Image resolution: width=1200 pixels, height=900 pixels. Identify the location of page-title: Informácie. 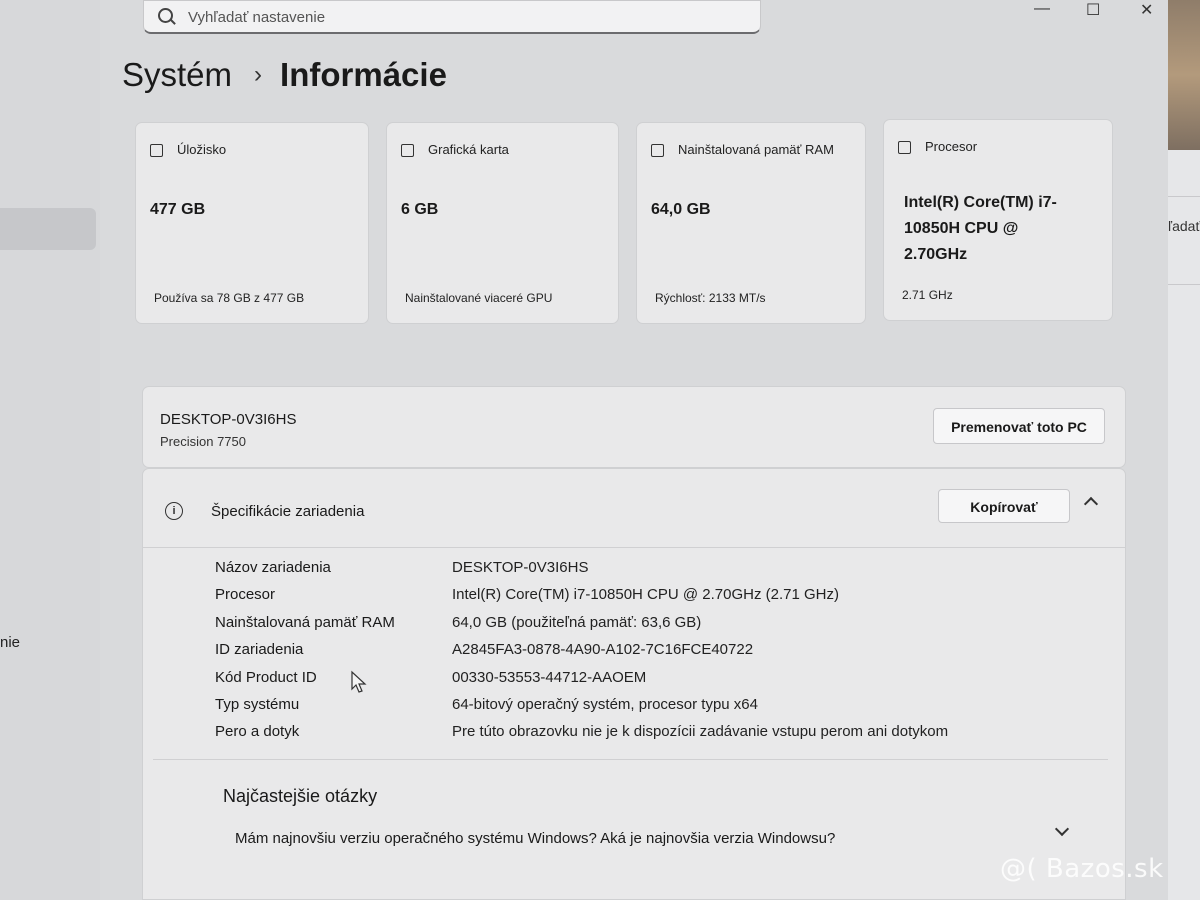
(363, 74).